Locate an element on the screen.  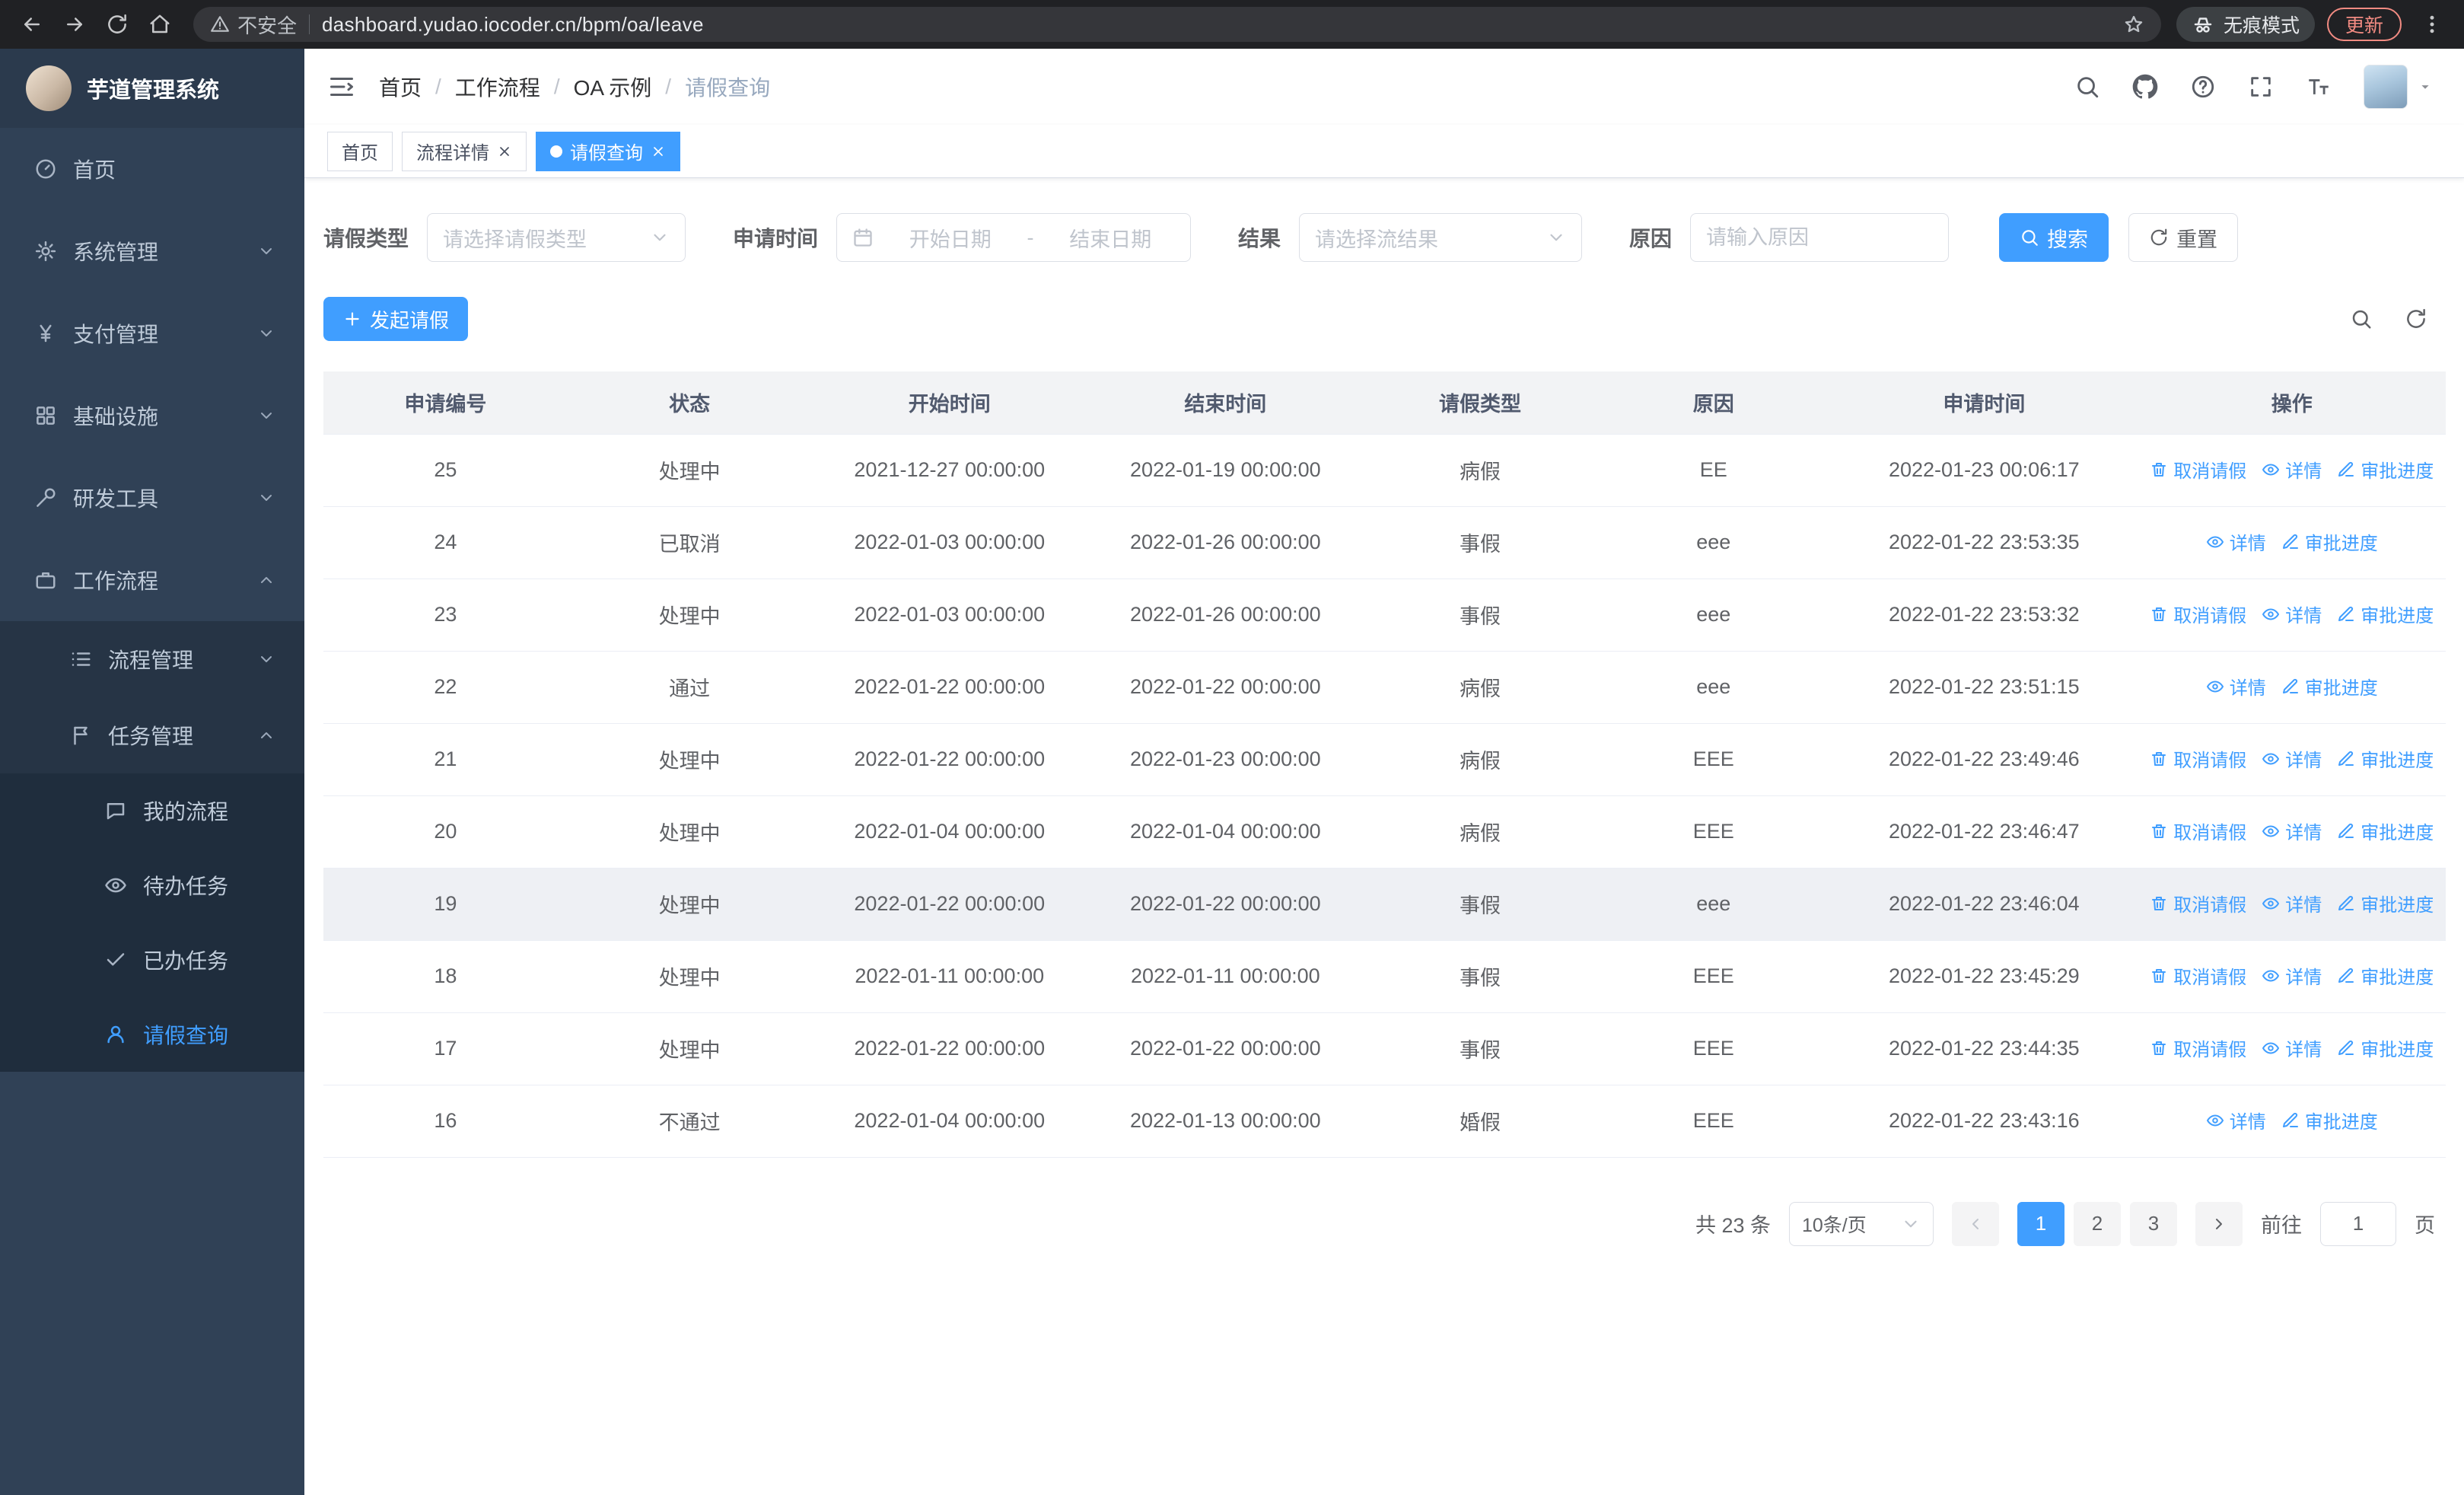
sidebar-item-todo-tasks: 待办任务 is located at coordinates (152, 886).